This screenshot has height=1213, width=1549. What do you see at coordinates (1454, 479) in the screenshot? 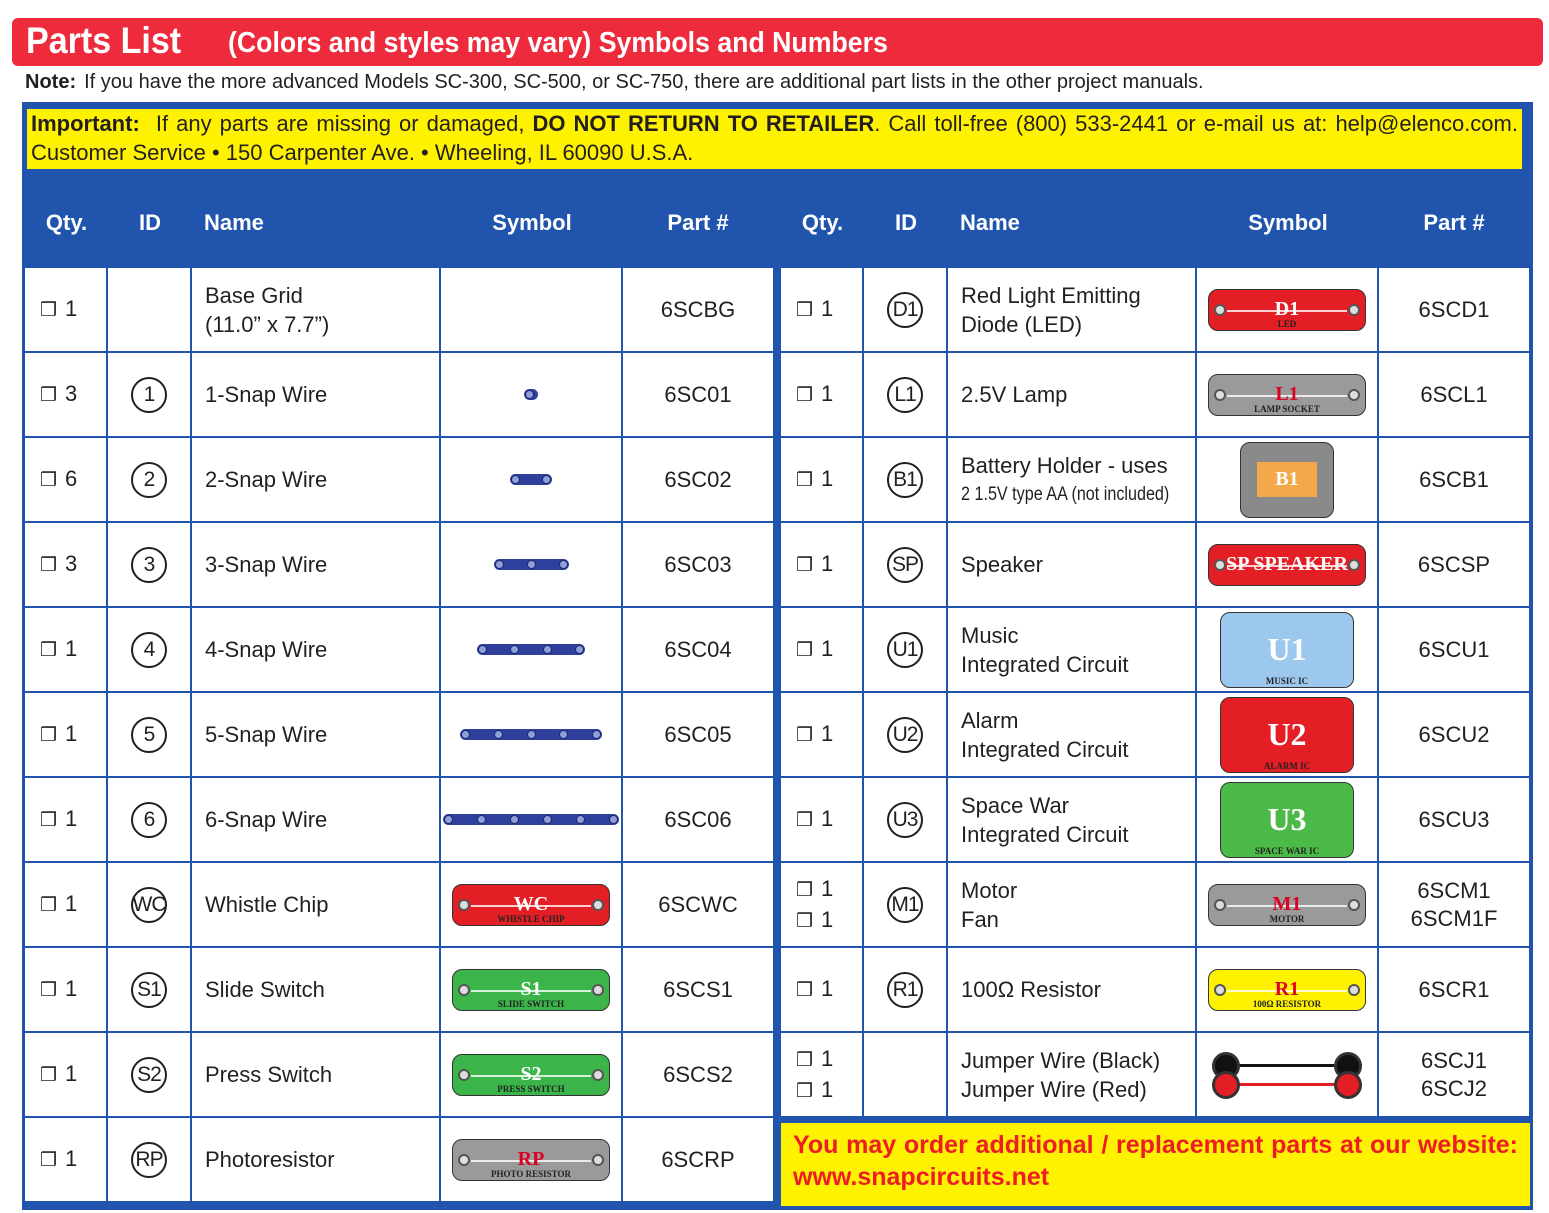
I see `part-number-cell: 6SCB1` at bounding box center [1454, 479].